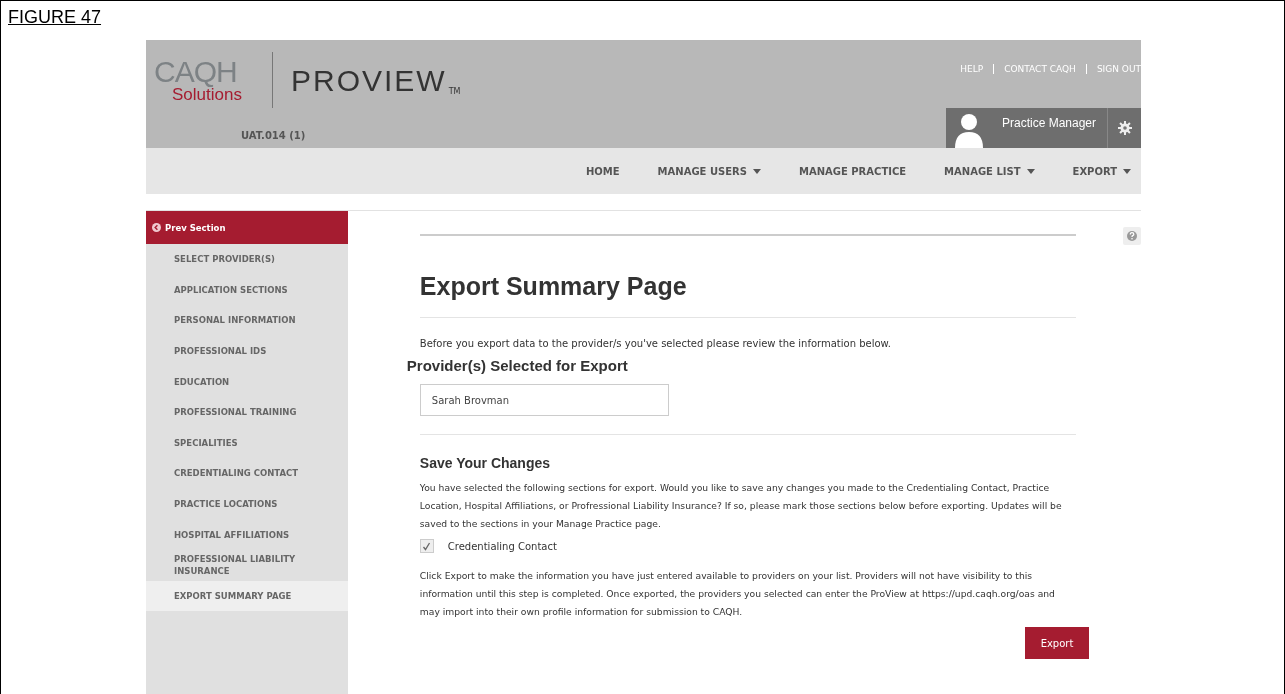 This screenshot has height=694, width=1285. I want to click on sidebar-item: EDUCATION, so click(247, 381).